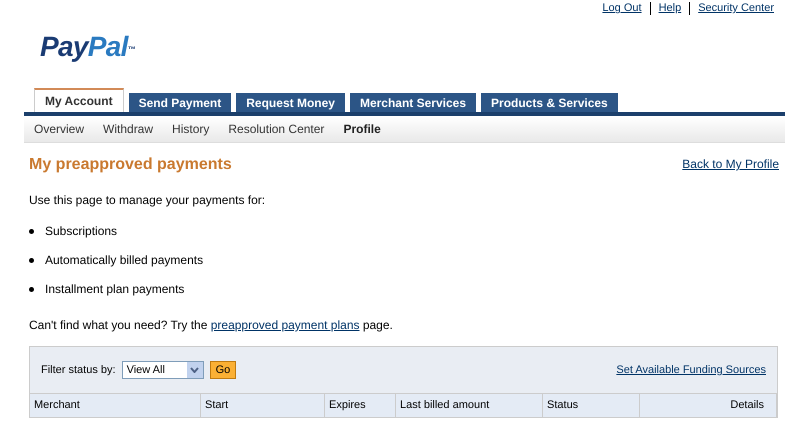 The image size is (785, 426). I want to click on column-header: Expires, so click(360, 405).